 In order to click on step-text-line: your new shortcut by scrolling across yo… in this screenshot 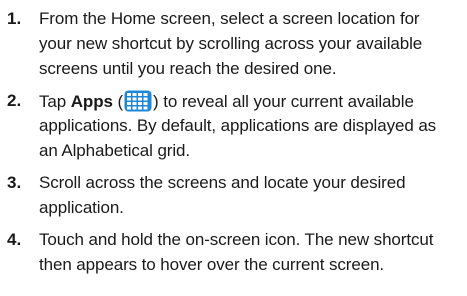, I will do `click(231, 43)`.